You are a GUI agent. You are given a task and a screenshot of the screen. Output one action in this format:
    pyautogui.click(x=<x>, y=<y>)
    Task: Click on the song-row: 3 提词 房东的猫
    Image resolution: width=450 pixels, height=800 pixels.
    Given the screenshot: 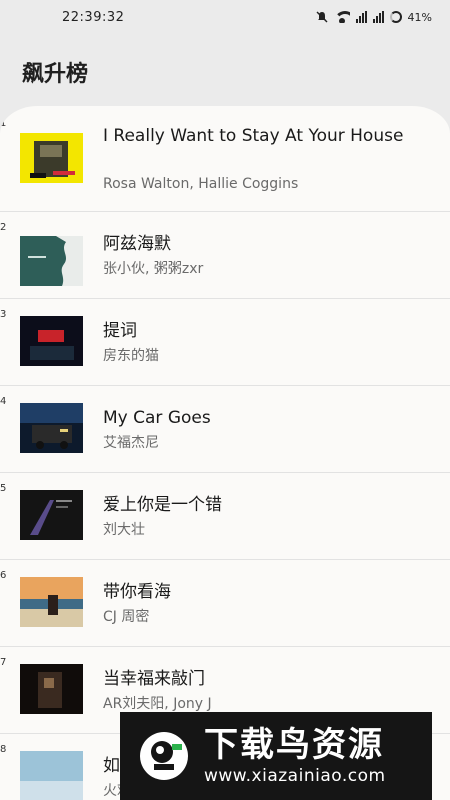 What is the action you would take?
    pyautogui.click(x=225, y=342)
    